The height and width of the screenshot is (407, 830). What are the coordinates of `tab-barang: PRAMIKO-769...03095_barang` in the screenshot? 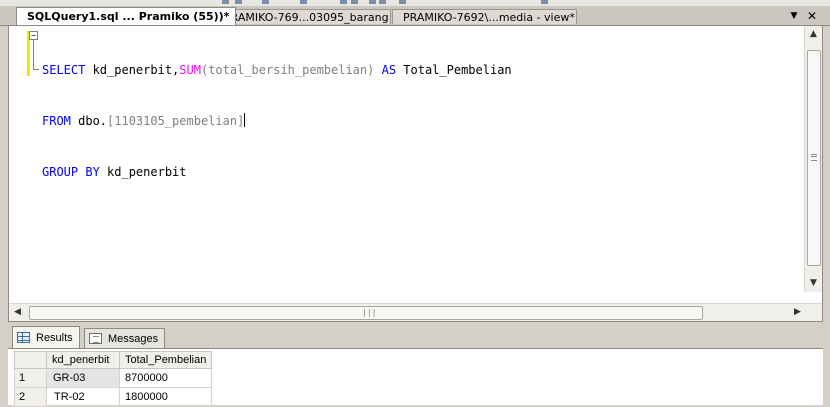 It's located at (302, 16).